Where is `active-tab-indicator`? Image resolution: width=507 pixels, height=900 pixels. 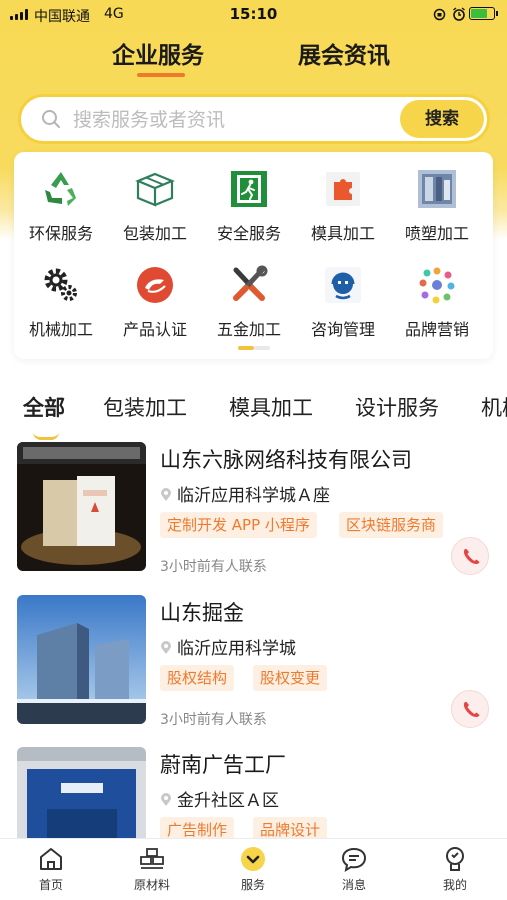 active-tab-indicator is located at coordinates (161, 75).